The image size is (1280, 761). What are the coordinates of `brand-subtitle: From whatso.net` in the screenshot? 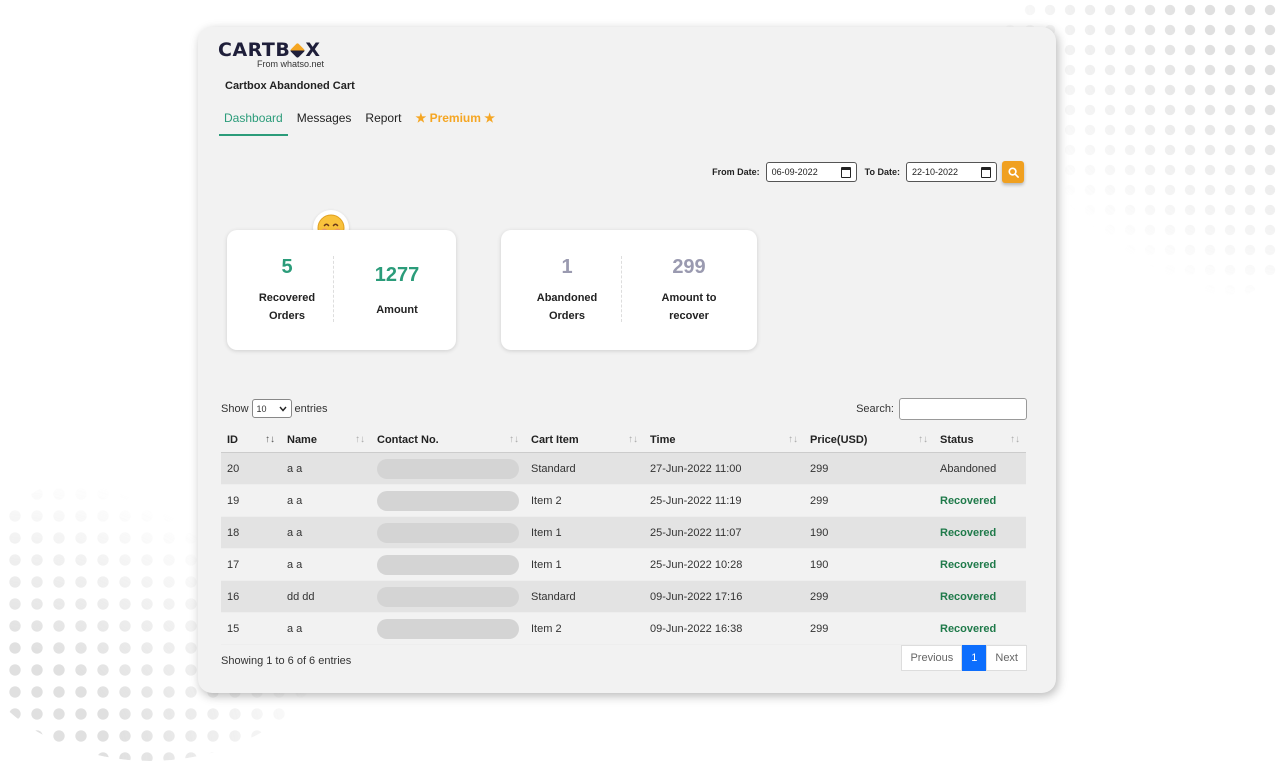 It's located at (291, 64).